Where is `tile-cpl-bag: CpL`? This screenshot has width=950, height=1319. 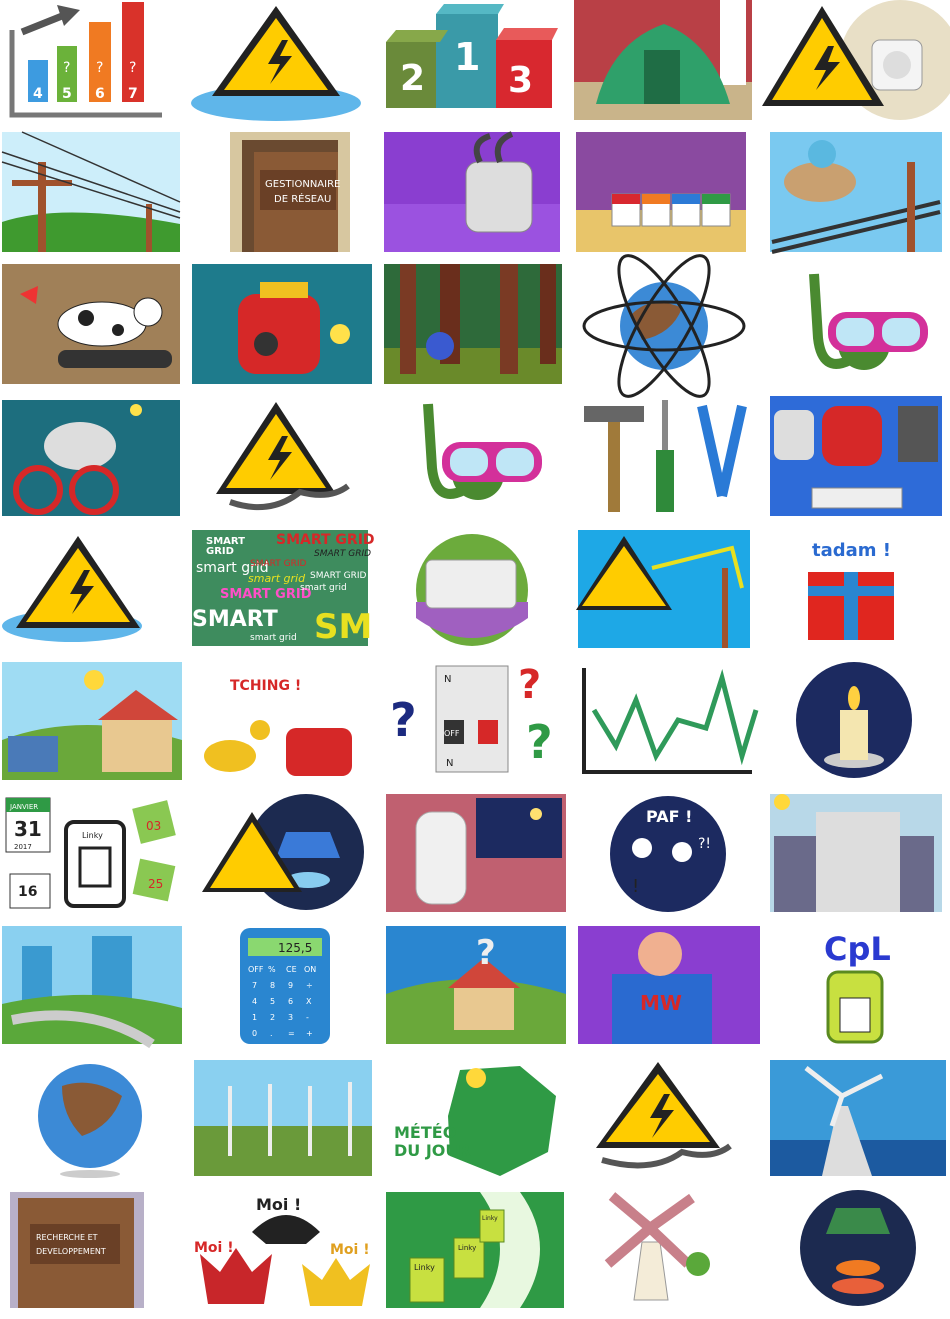
tile-cpl-bag: CpL is located at coordinates (856, 989).